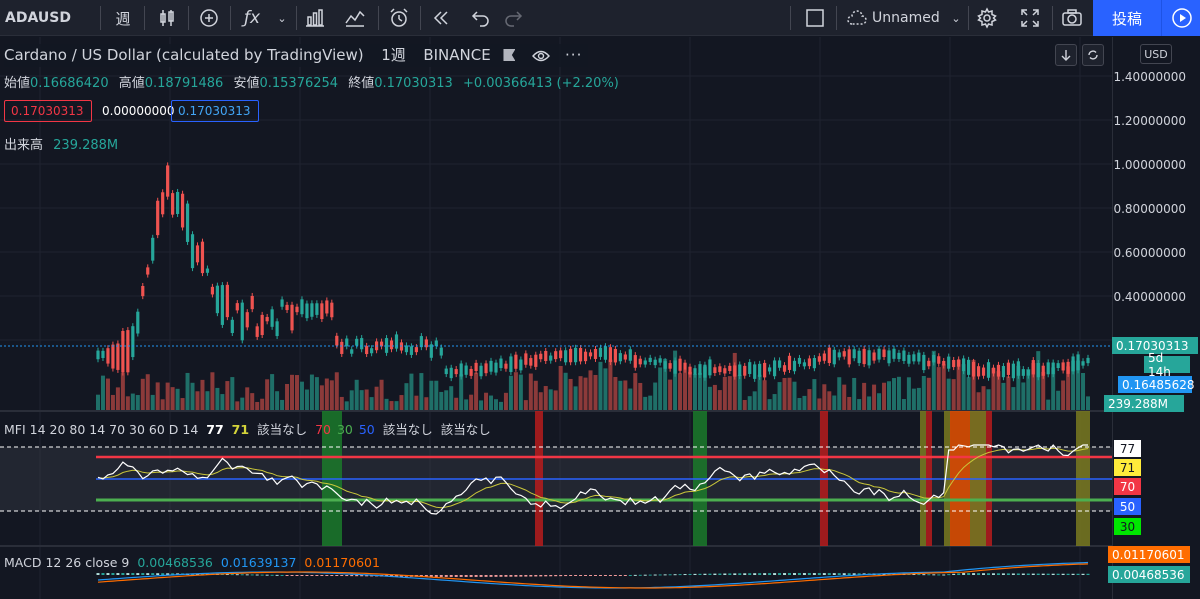 The height and width of the screenshot is (599, 1200). What do you see at coordinates (857, 18) in the screenshot?
I see `cloud-icon` at bounding box center [857, 18].